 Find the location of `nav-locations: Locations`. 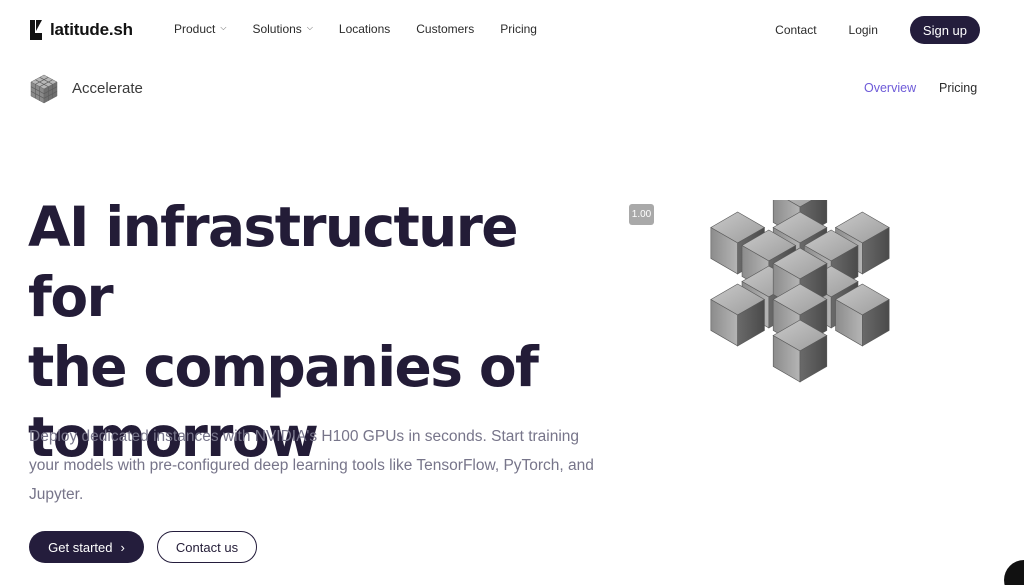

nav-locations: Locations is located at coordinates (364, 29).